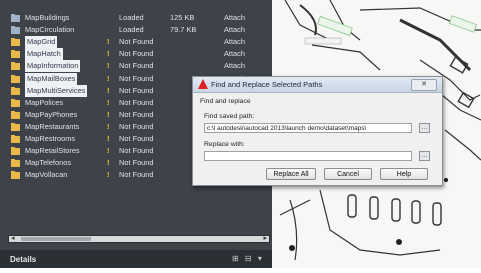 The height and width of the screenshot is (273, 481). Describe the element at coordinates (225, 101) in the screenshot. I see `find-replace-group-label: Find and replace` at that location.